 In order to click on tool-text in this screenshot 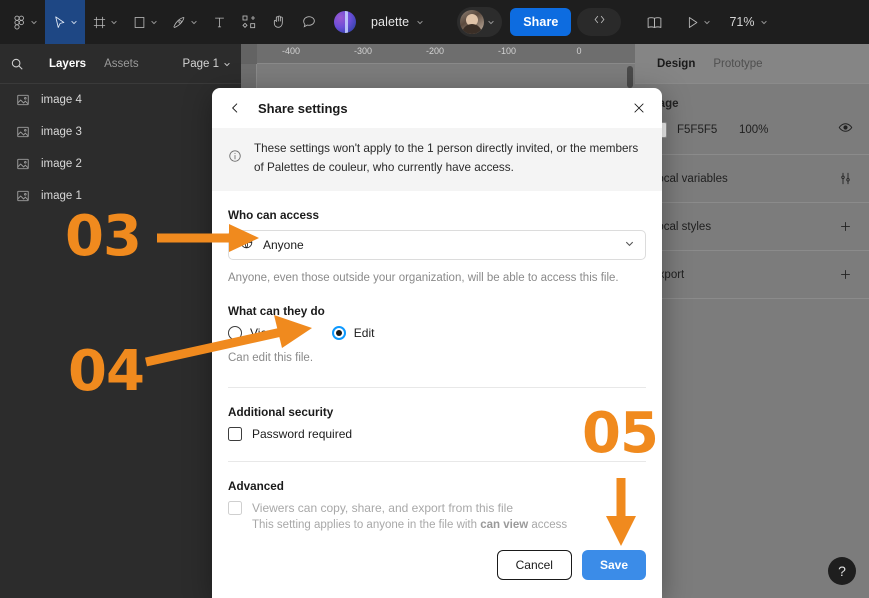, I will do `click(219, 22)`.